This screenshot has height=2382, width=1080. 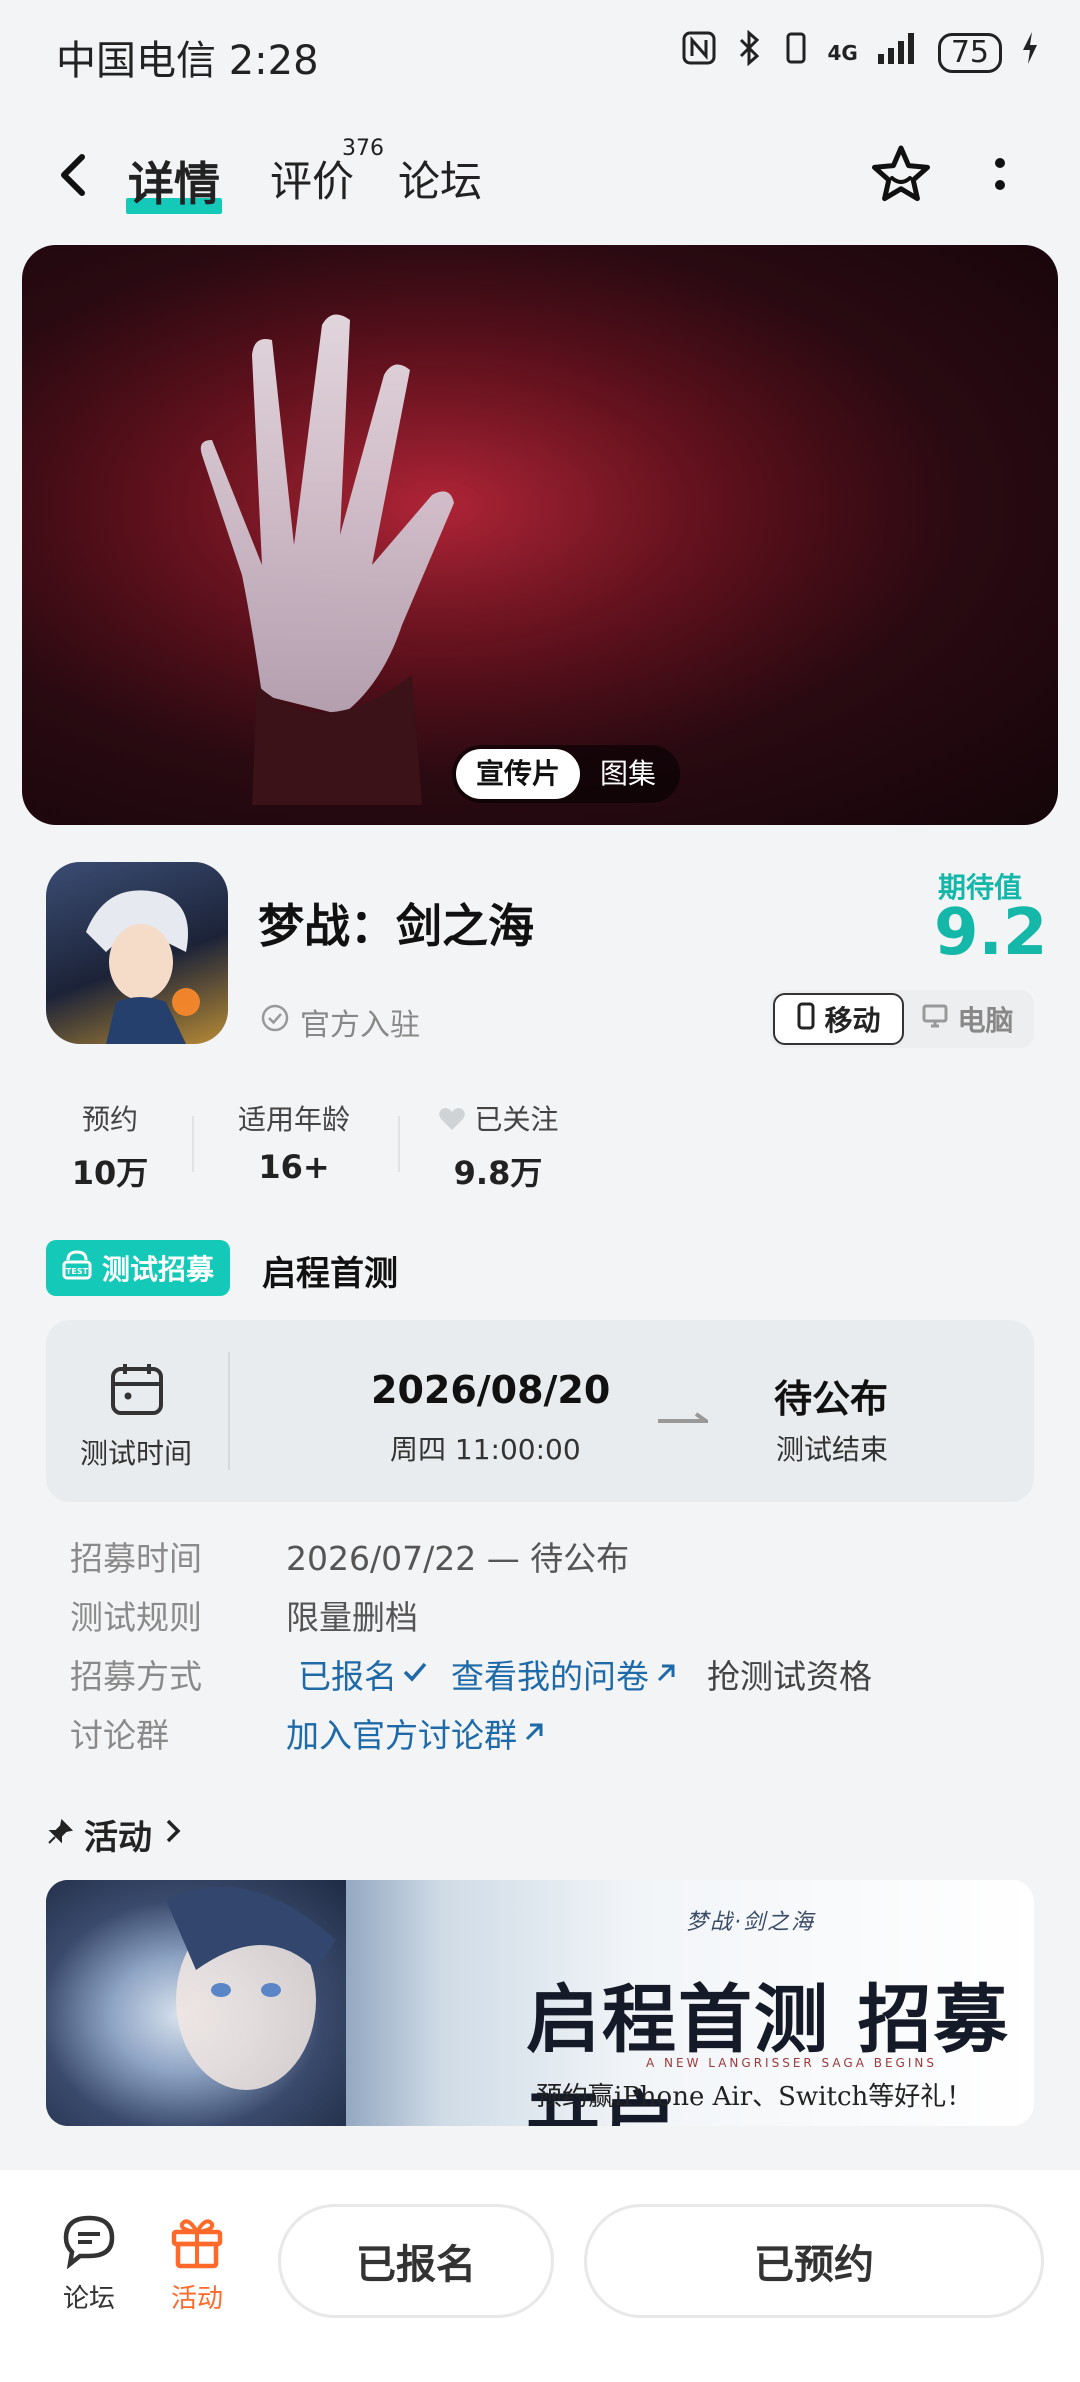 I want to click on join-group-link: 加入官方讨论群, so click(x=416, y=1733).